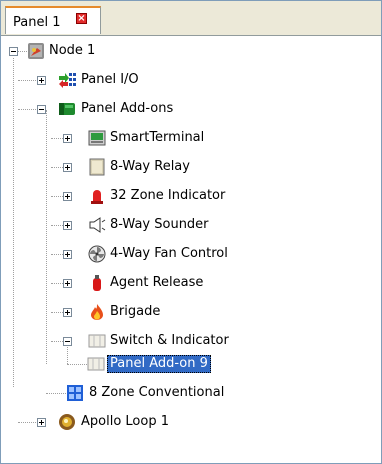 The image size is (382, 464). What do you see at coordinates (150, 167) in the screenshot?
I see `tree-item-8-way-relay: 8-Way Relay` at bounding box center [150, 167].